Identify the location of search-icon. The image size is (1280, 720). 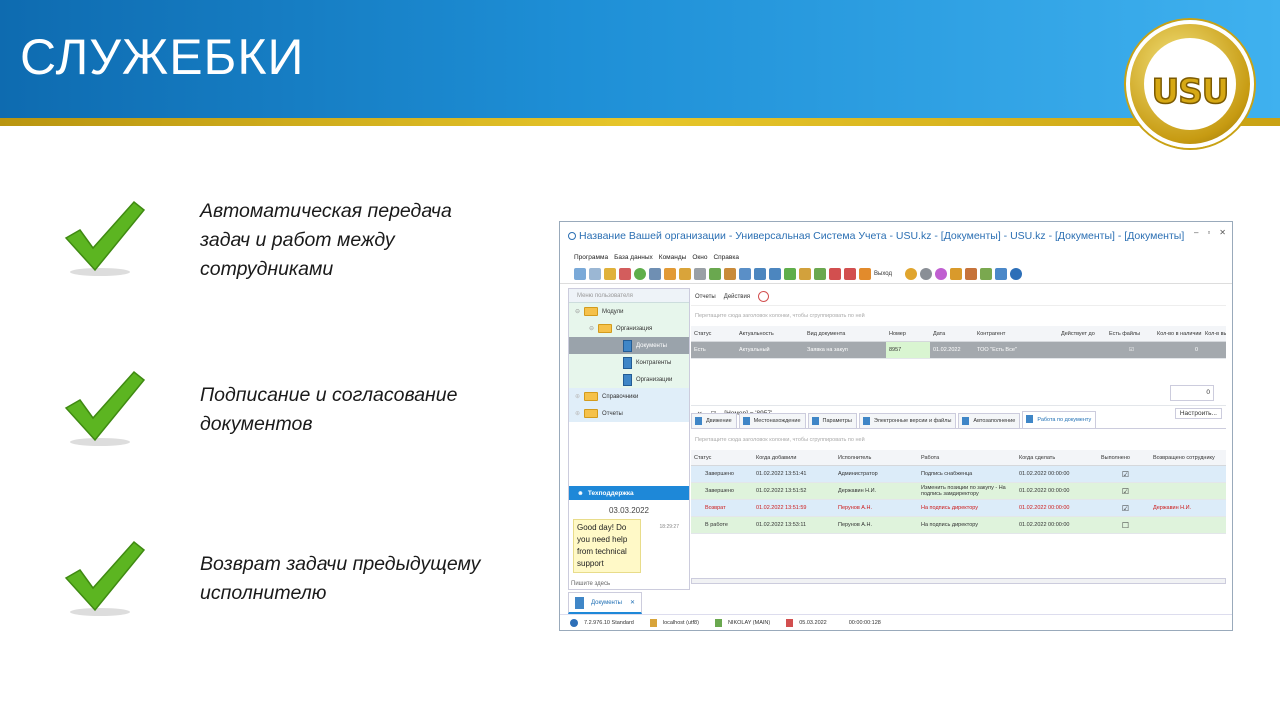
(655, 273).